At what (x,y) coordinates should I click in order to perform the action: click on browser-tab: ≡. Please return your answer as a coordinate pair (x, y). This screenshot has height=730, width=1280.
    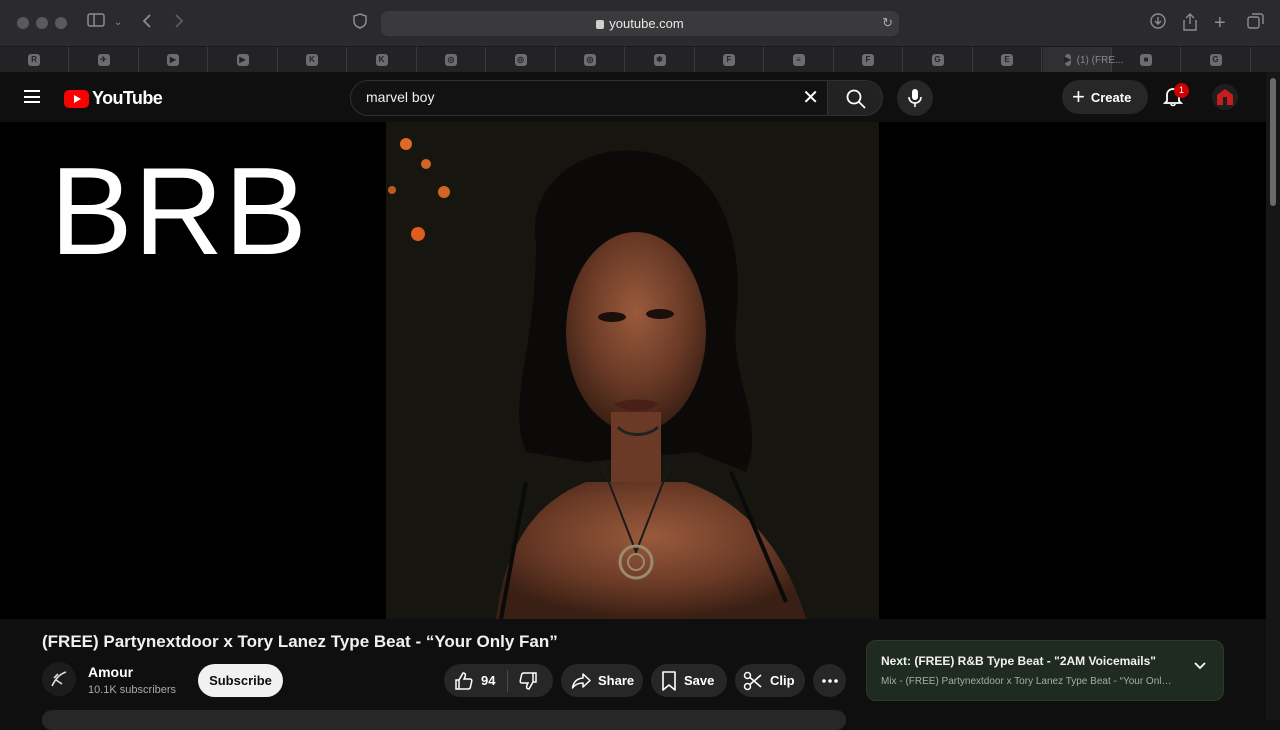
    Looking at the image, I should click on (799, 60).